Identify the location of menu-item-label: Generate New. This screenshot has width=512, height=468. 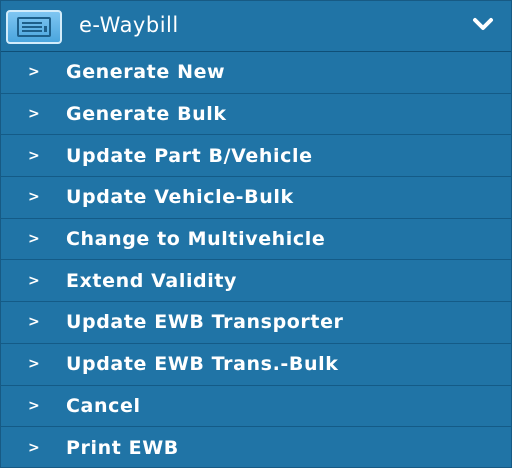
(146, 72).